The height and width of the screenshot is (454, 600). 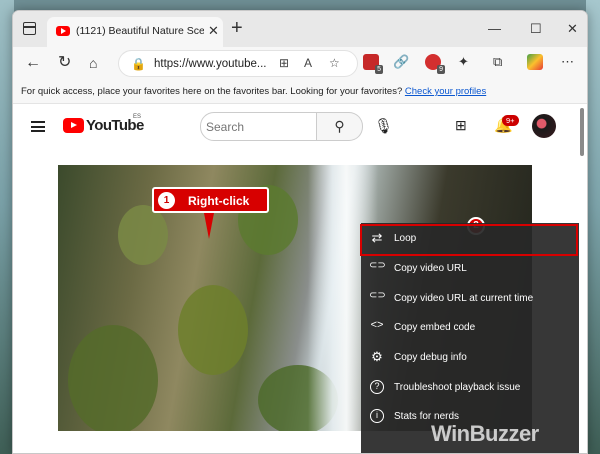 What do you see at coordinates (383, 126) in the screenshot?
I see `microphone-icon: 🎙` at bounding box center [383, 126].